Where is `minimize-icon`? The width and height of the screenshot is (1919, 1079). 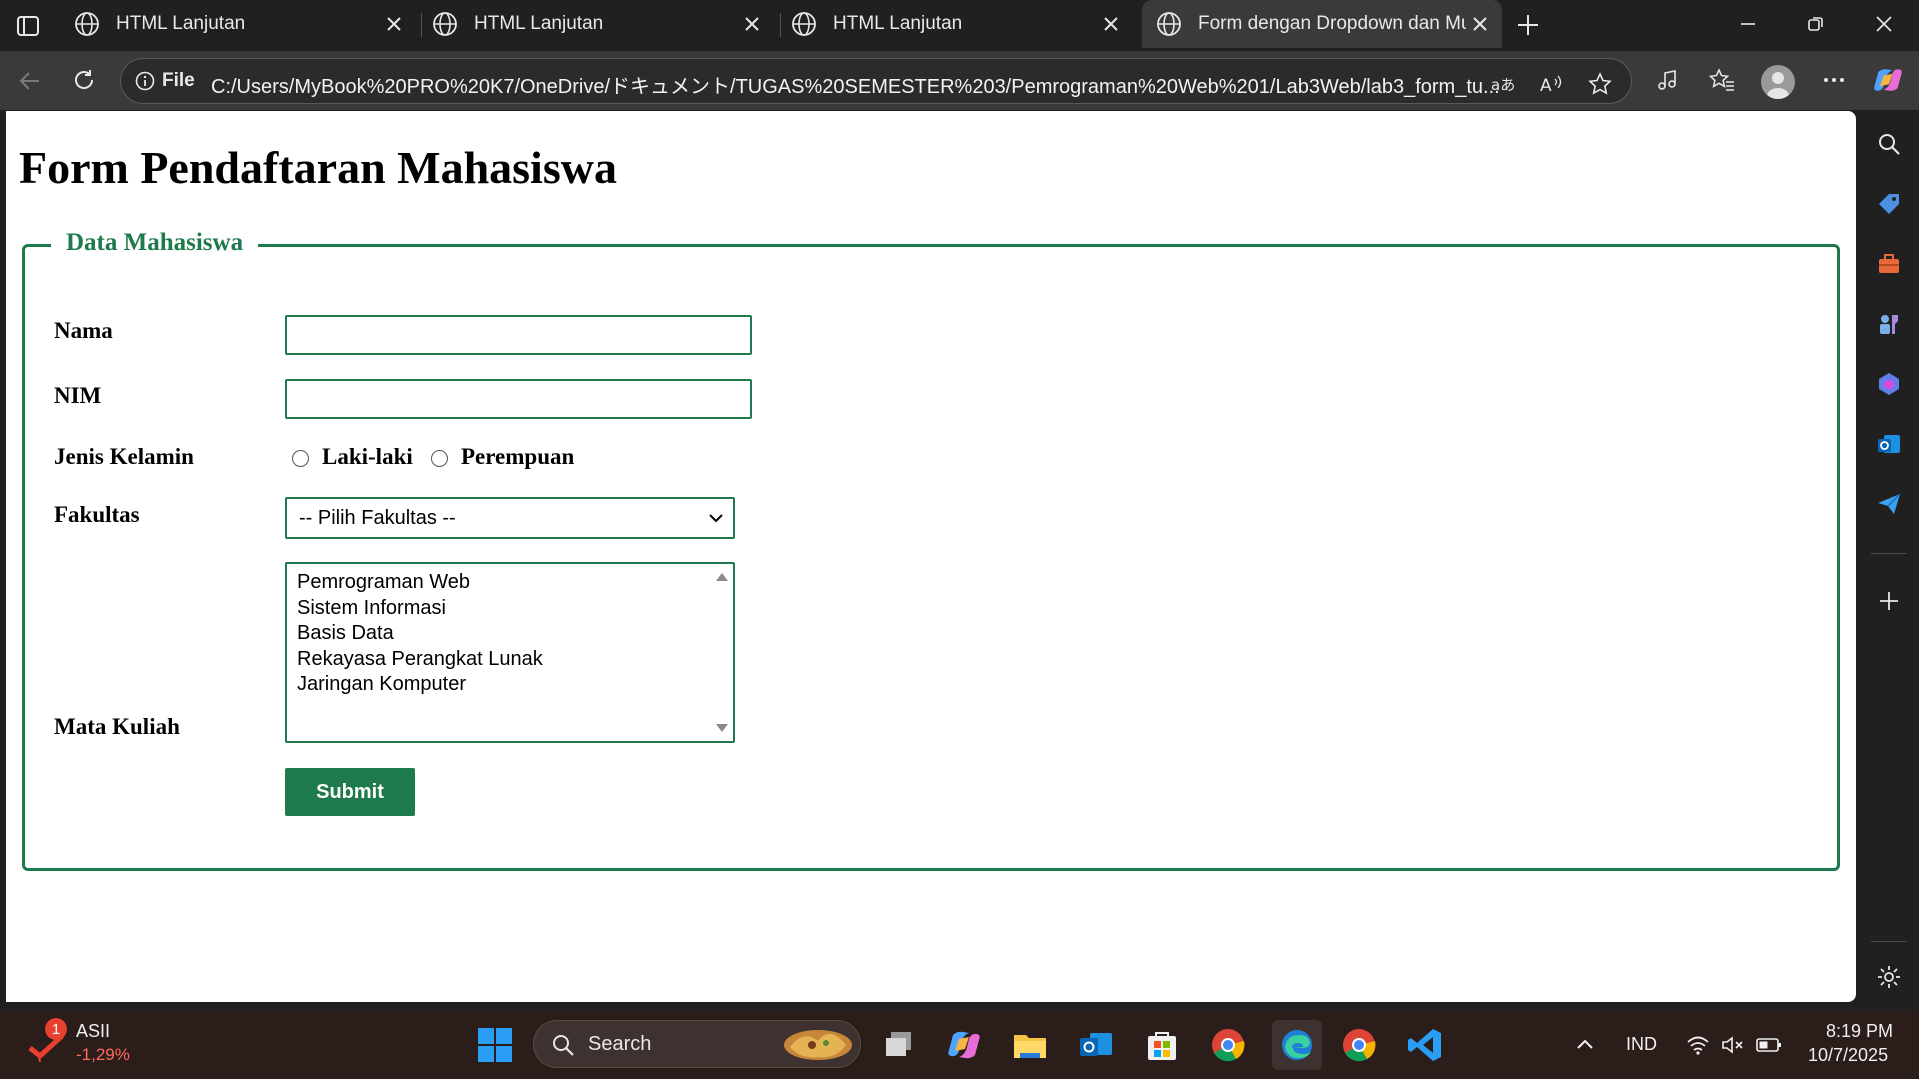 minimize-icon is located at coordinates (1748, 24).